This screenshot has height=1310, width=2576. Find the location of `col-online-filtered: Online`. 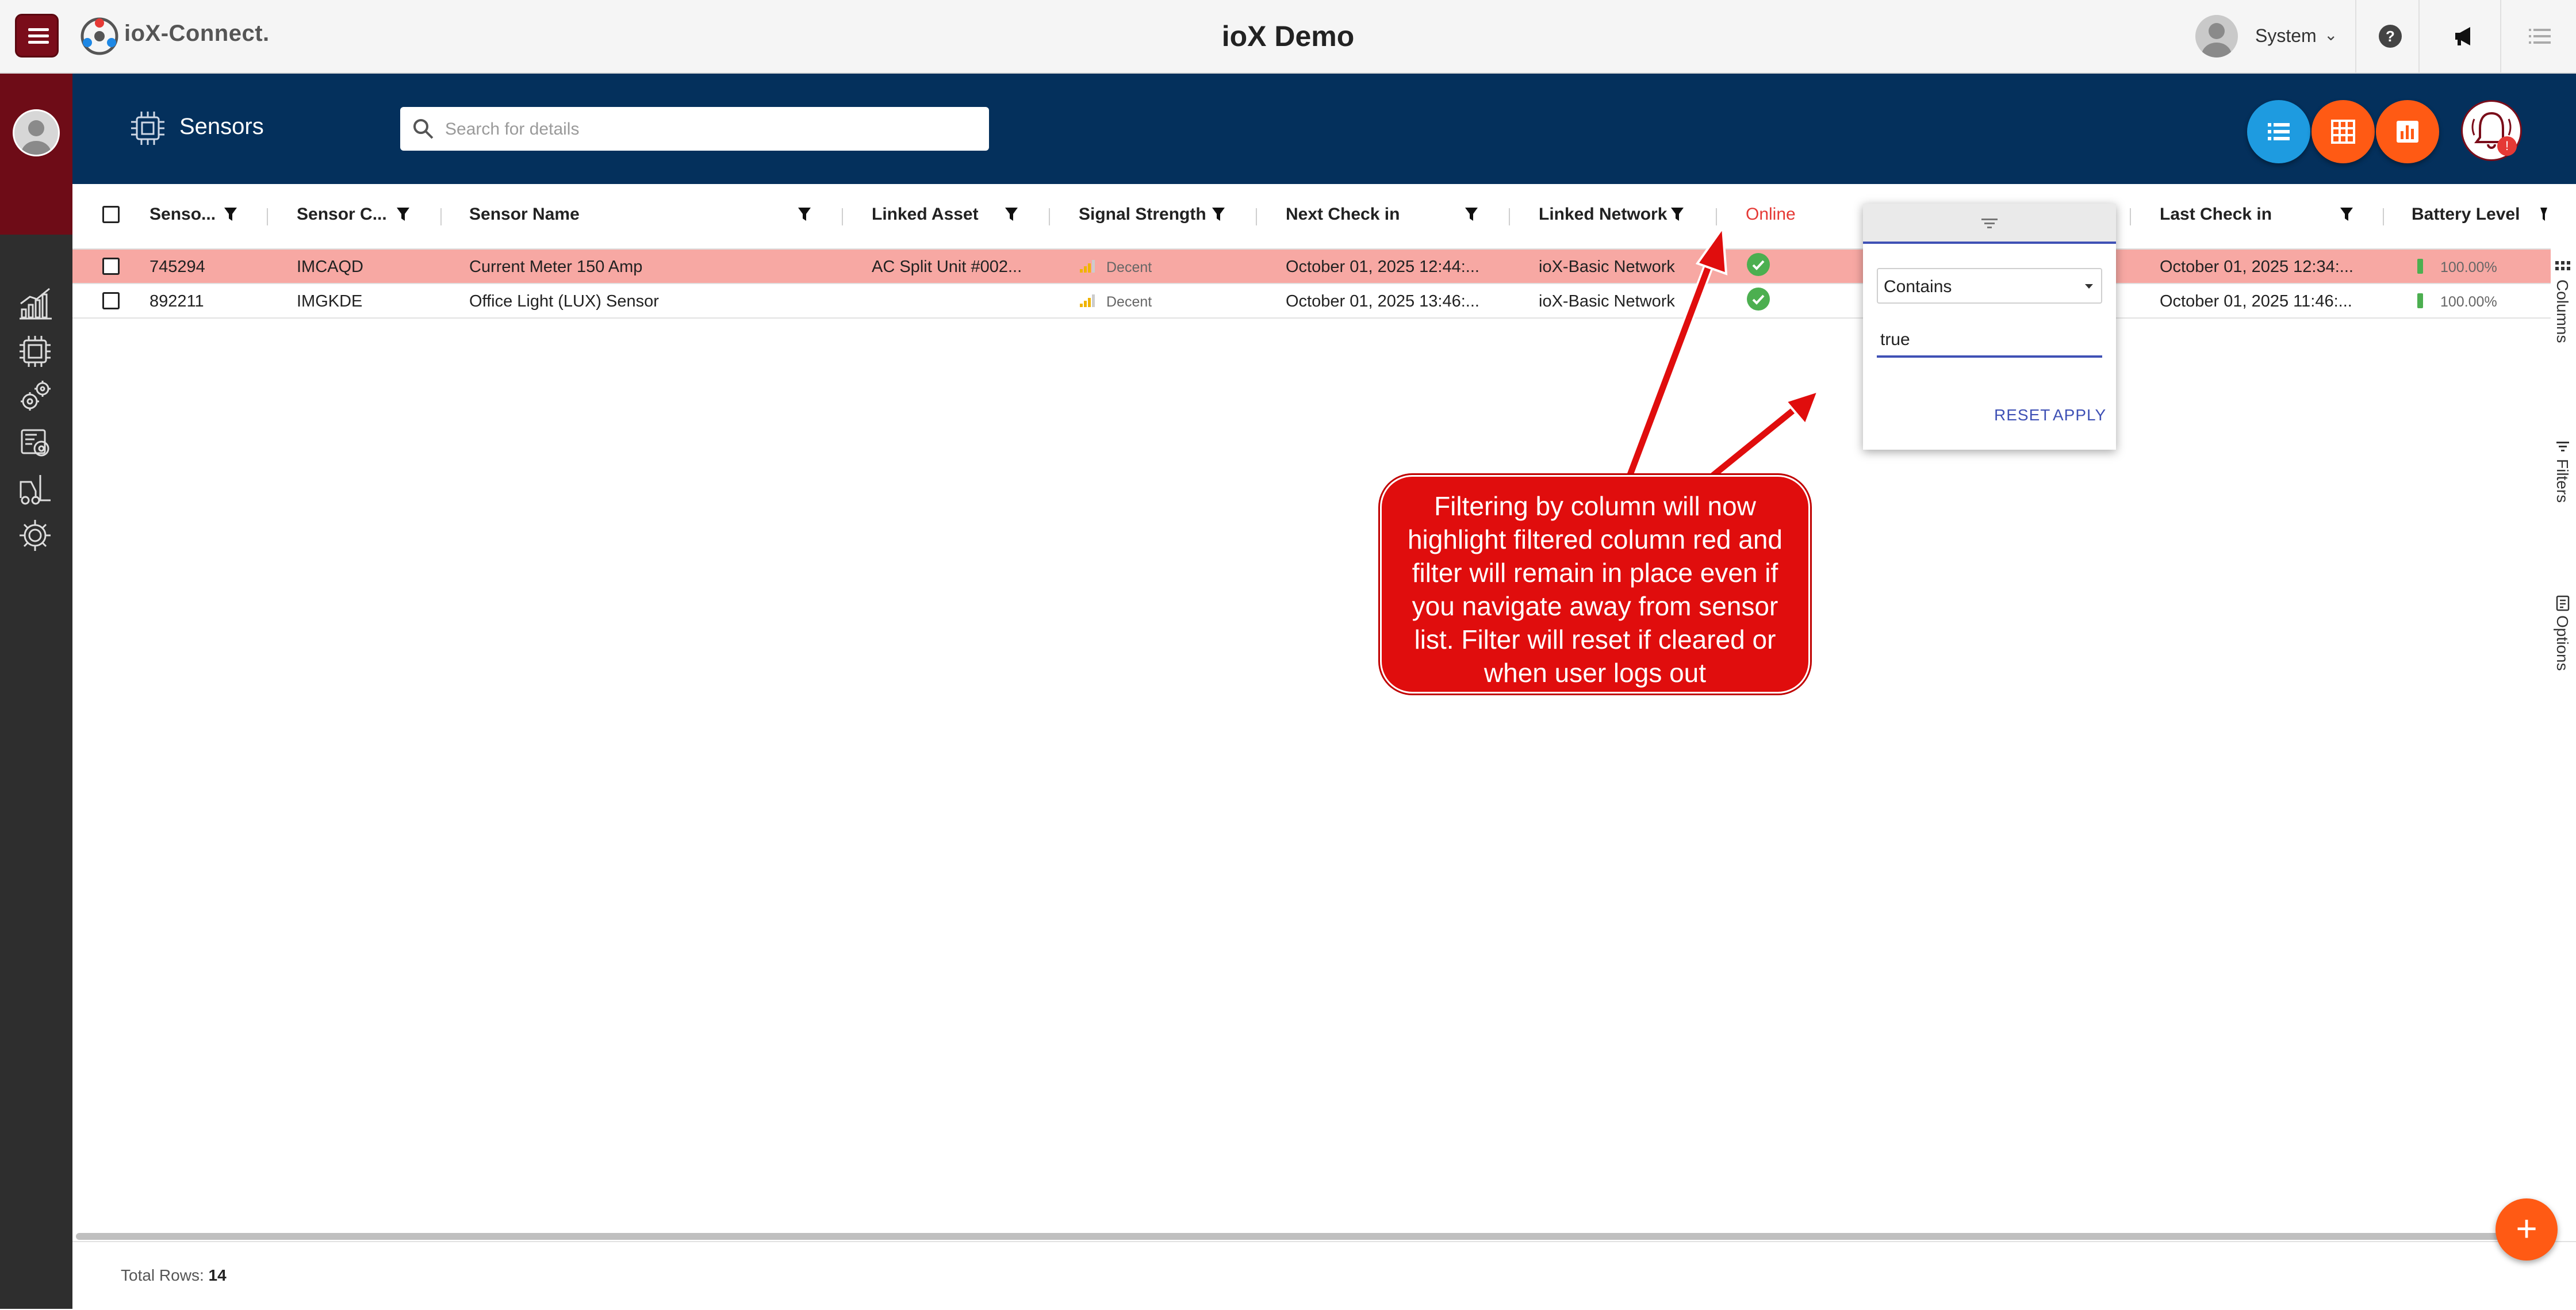

col-online-filtered: Online is located at coordinates (1771, 214).